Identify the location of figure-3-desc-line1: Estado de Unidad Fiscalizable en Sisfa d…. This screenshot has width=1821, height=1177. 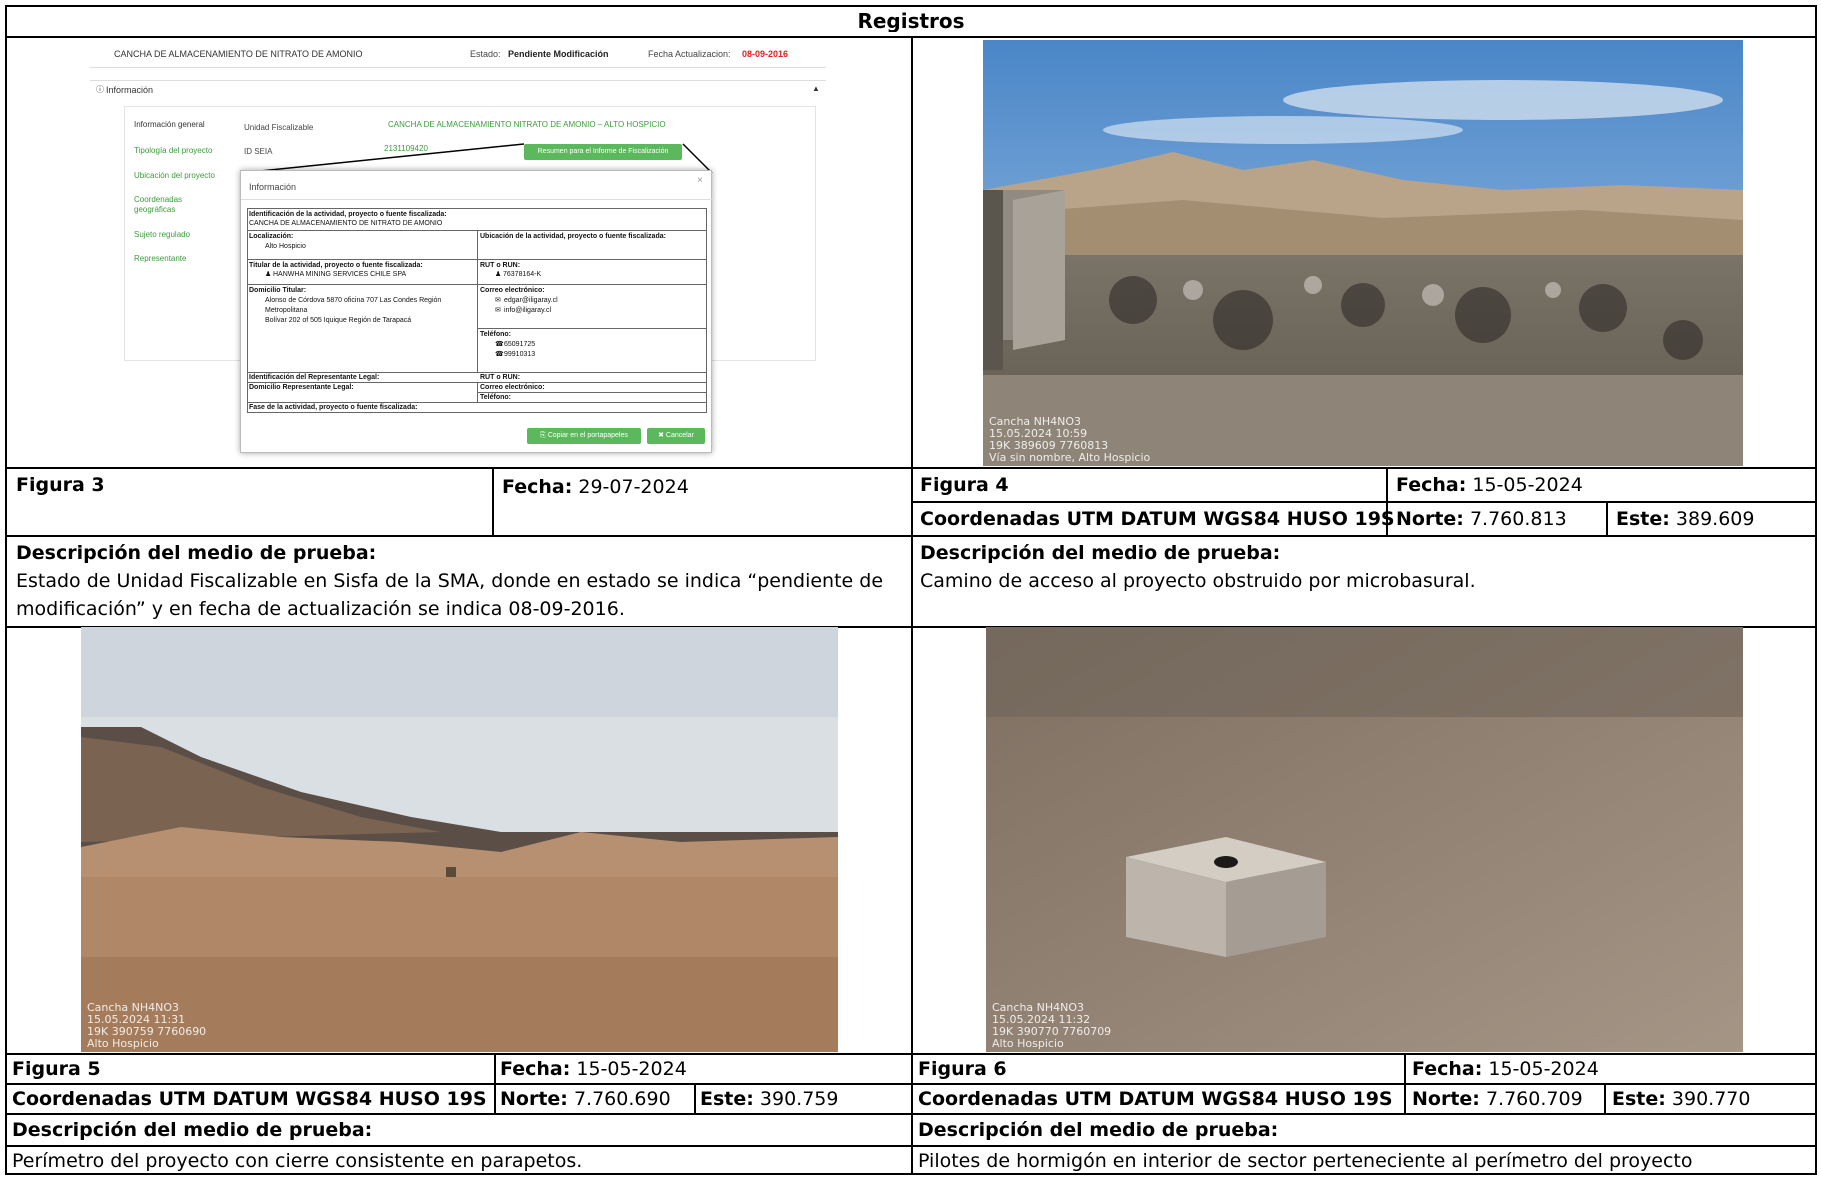
(450, 581).